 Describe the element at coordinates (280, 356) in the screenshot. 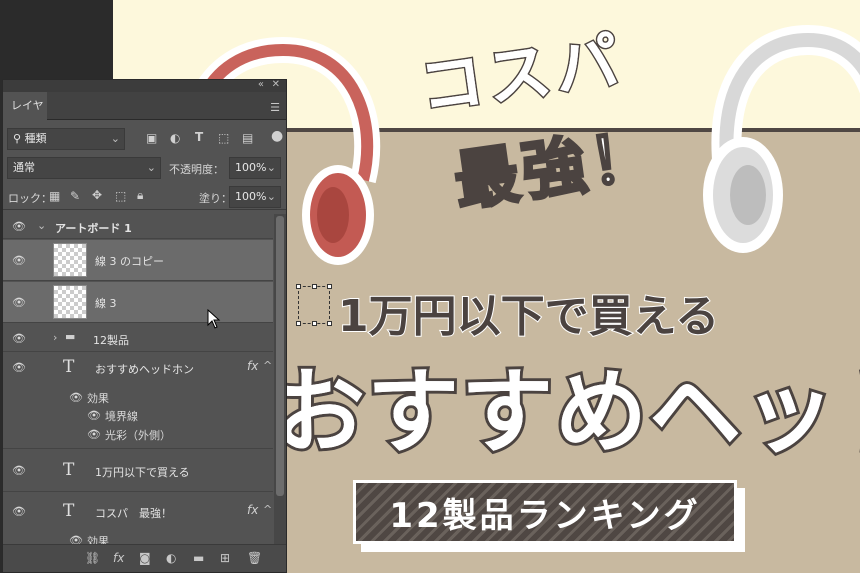

I see `scrollbar-thumb` at that location.